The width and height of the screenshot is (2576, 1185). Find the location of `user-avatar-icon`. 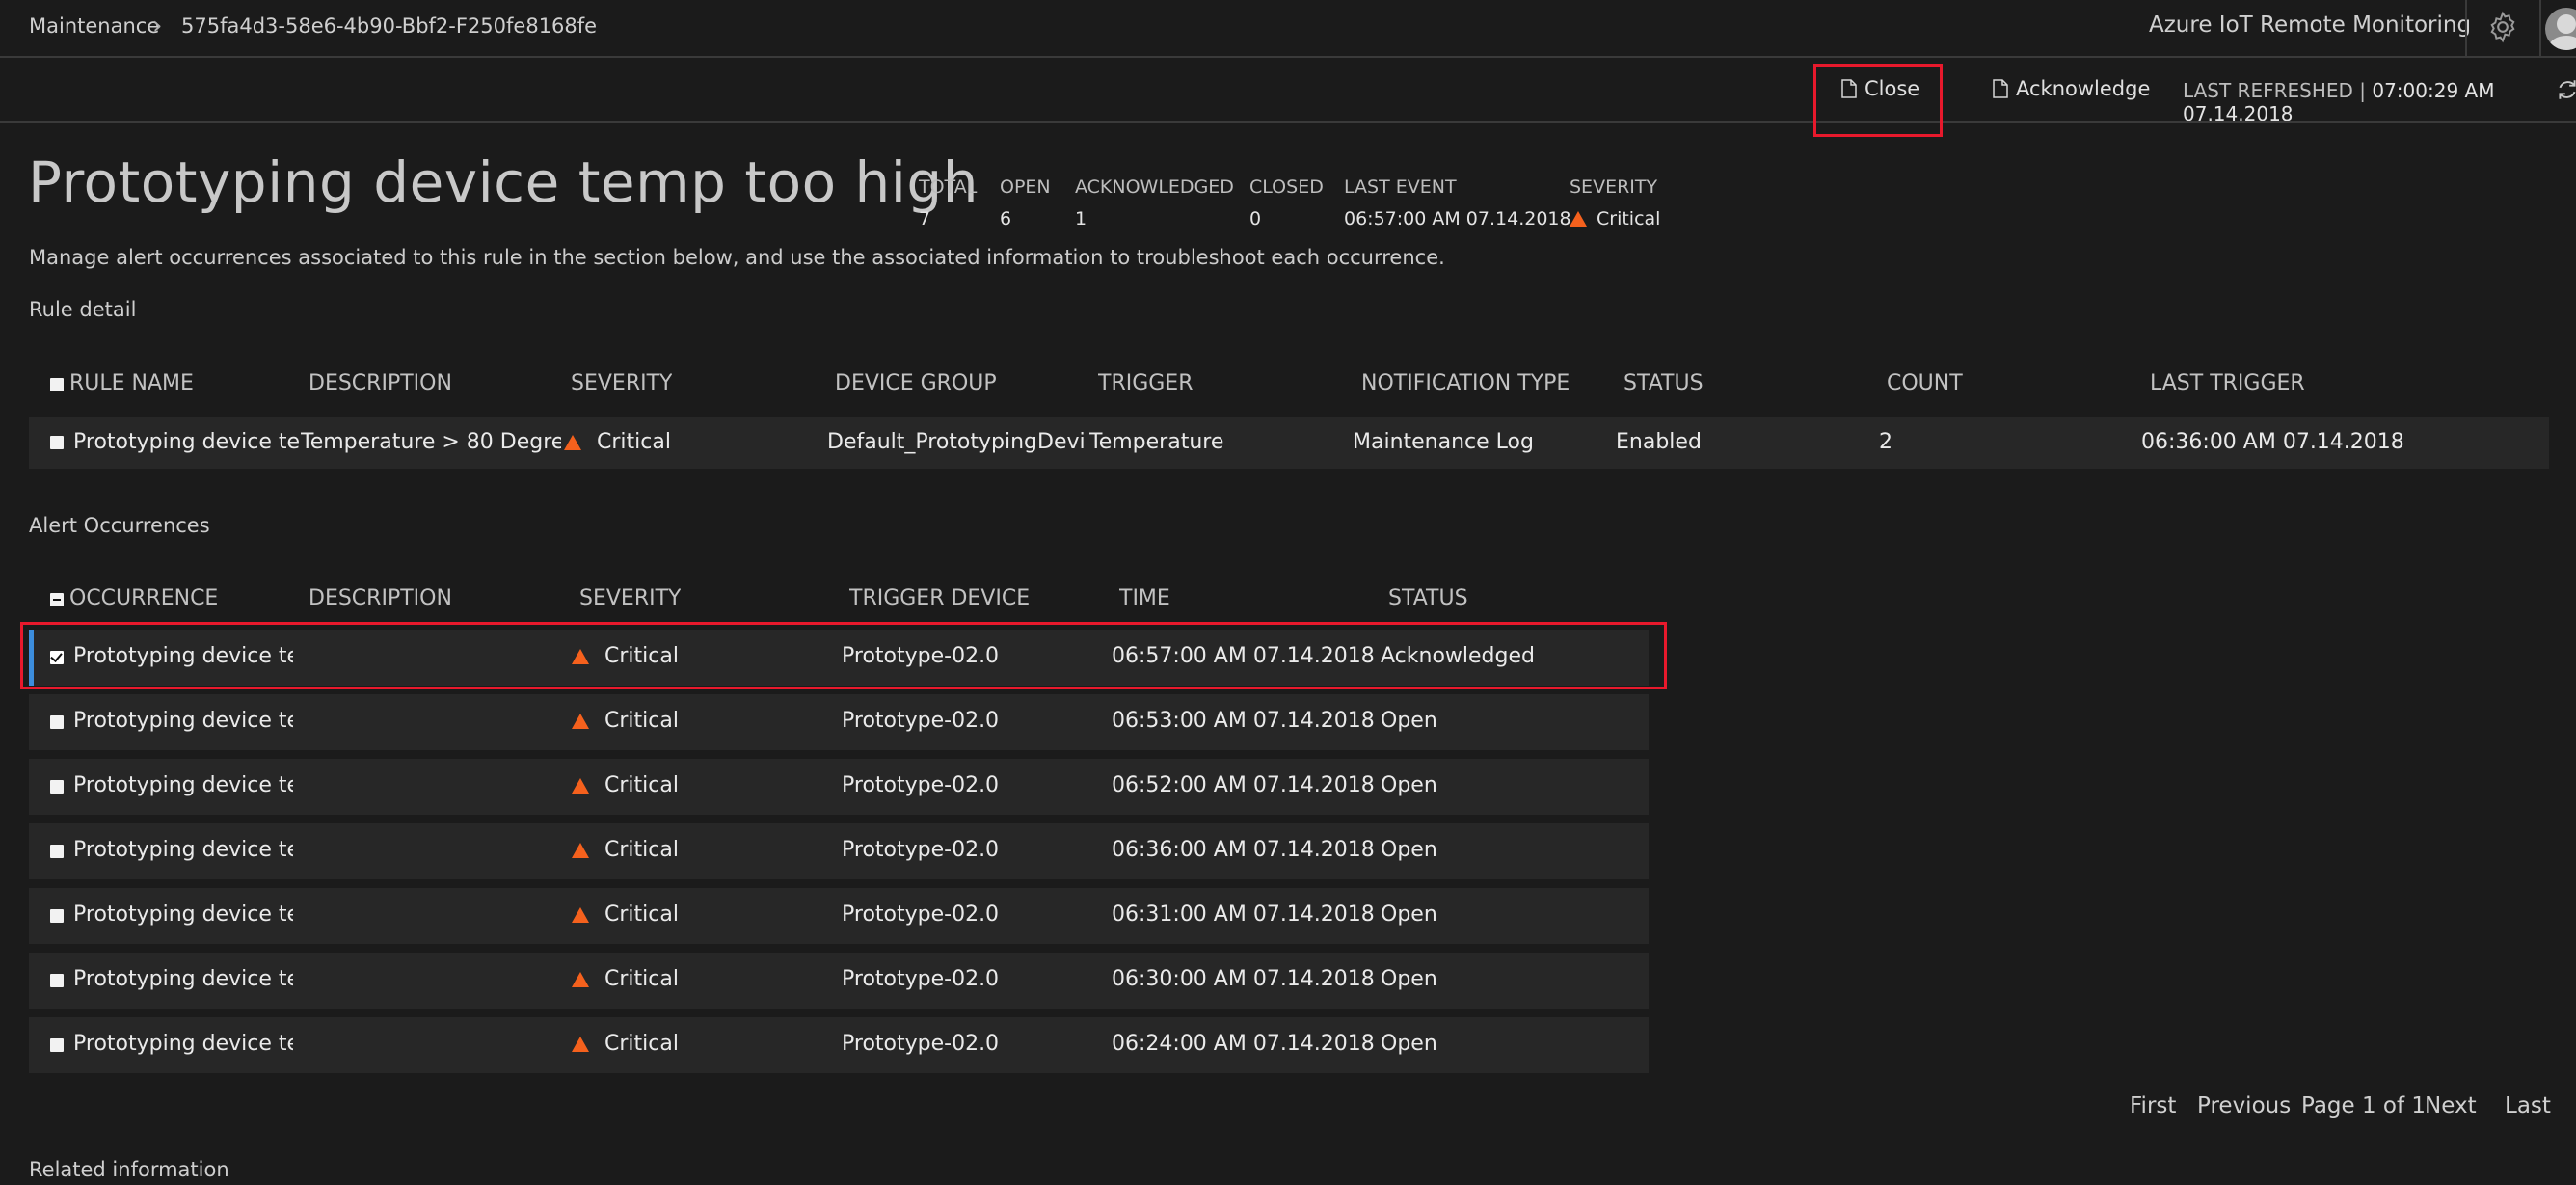

user-avatar-icon is located at coordinates (2561, 29).